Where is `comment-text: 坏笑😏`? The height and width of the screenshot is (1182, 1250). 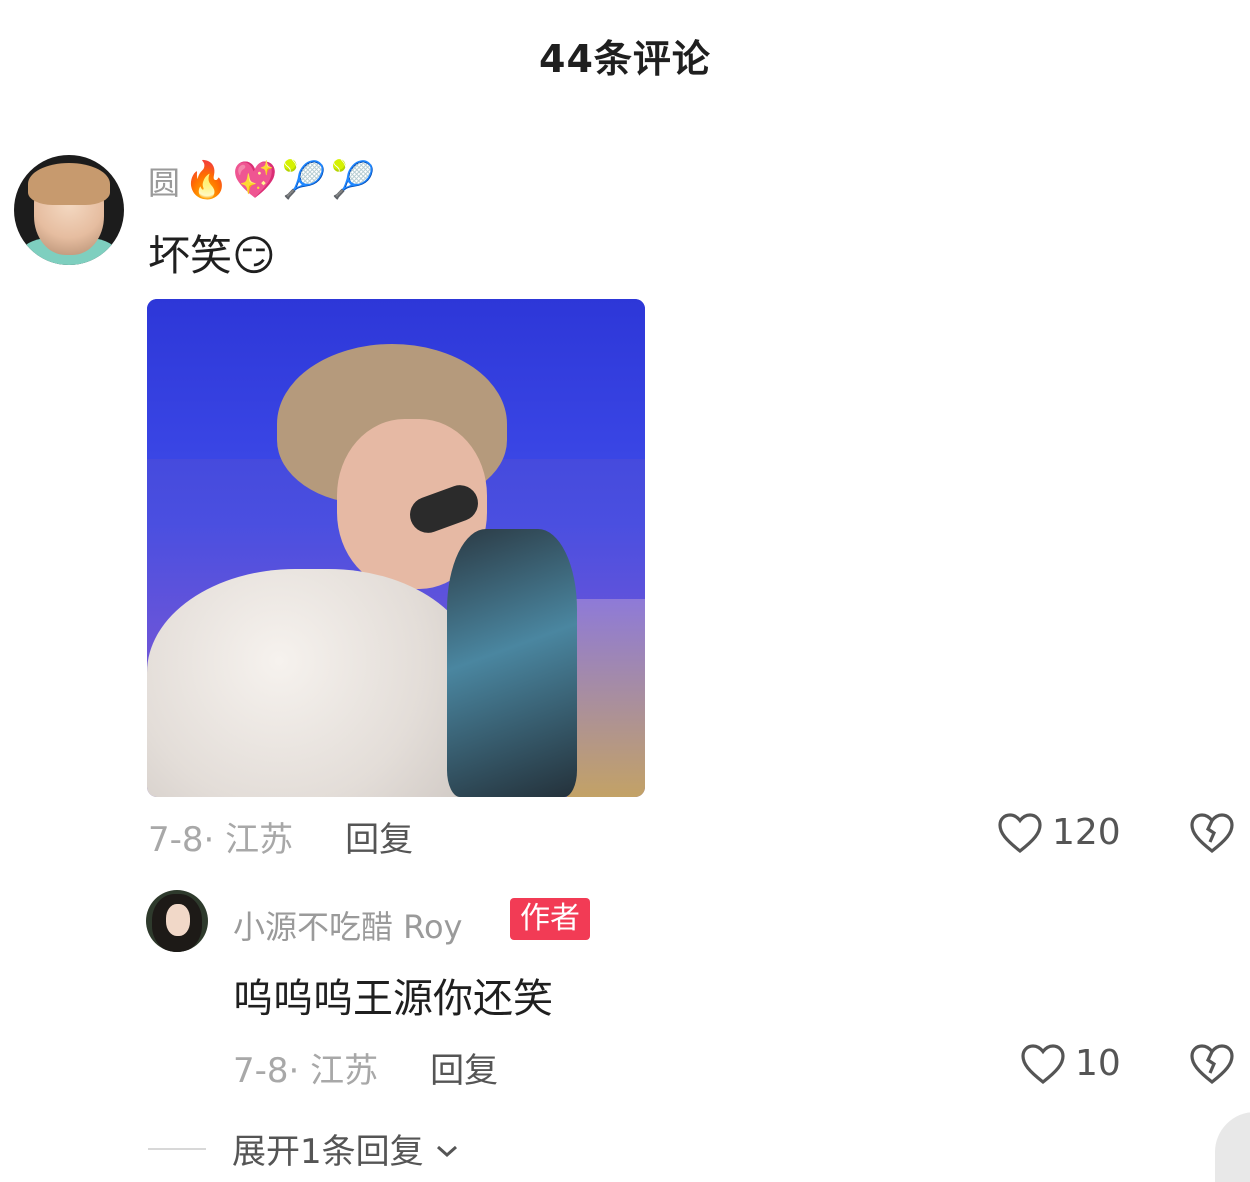 comment-text: 坏笑😏 is located at coordinates (212, 255).